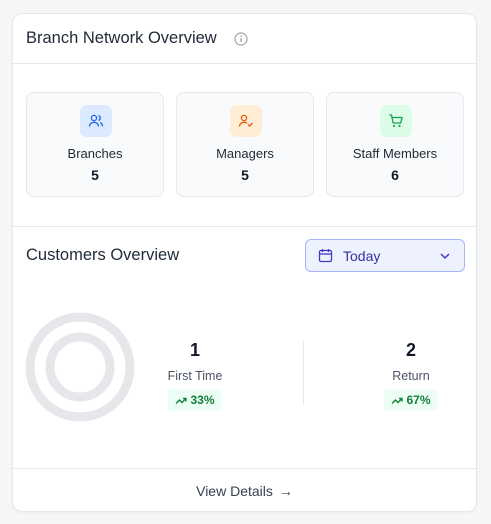 Image resolution: width=491 pixels, height=524 pixels. What do you see at coordinates (95, 153) in the screenshot?
I see `stat-label: Branches` at bounding box center [95, 153].